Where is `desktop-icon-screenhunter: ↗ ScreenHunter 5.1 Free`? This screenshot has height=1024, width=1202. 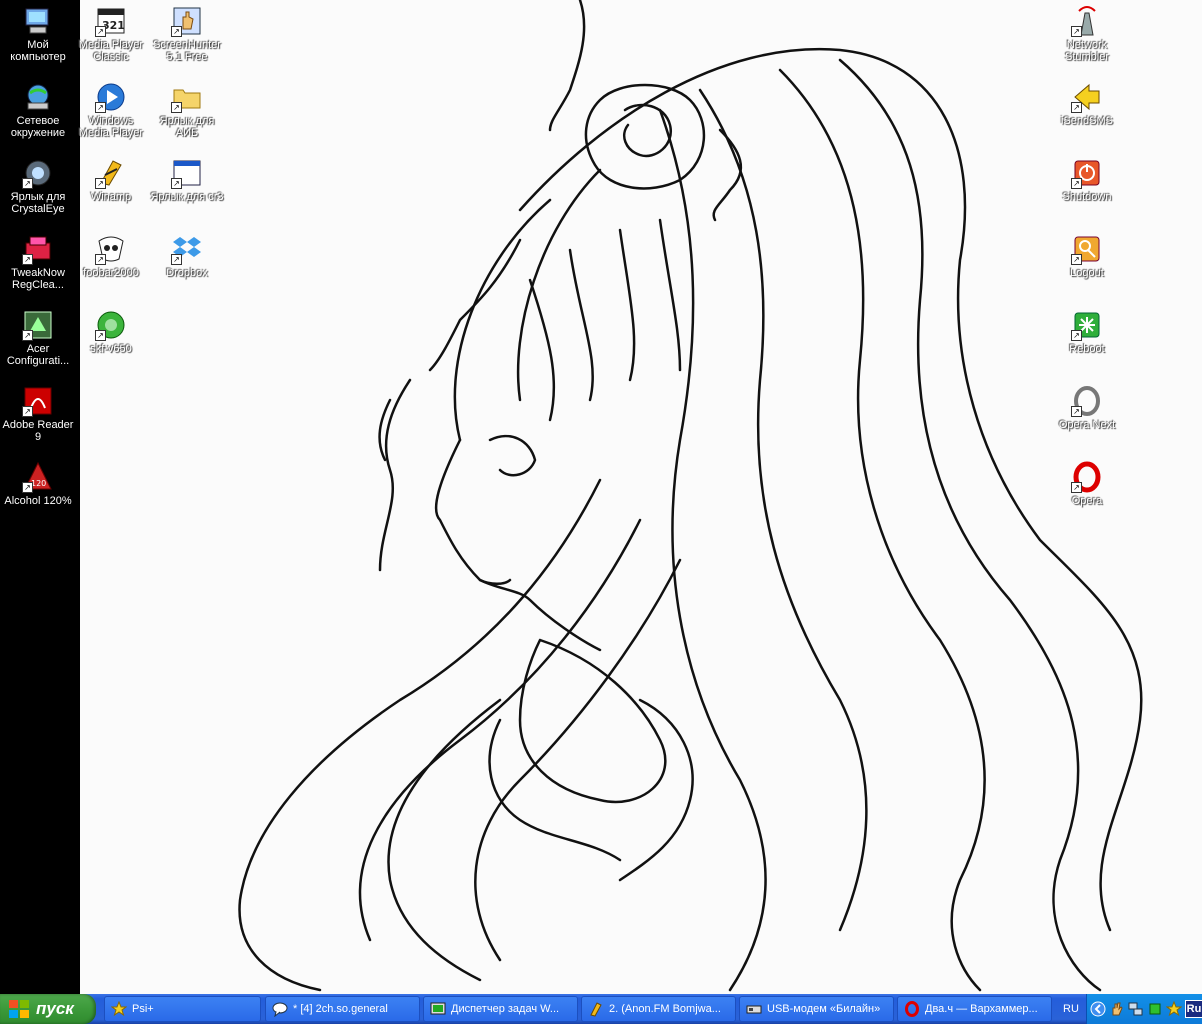
desktop-icon-screenhunter: ↗ ScreenHunter 5.1 Free is located at coordinates (187, 32).